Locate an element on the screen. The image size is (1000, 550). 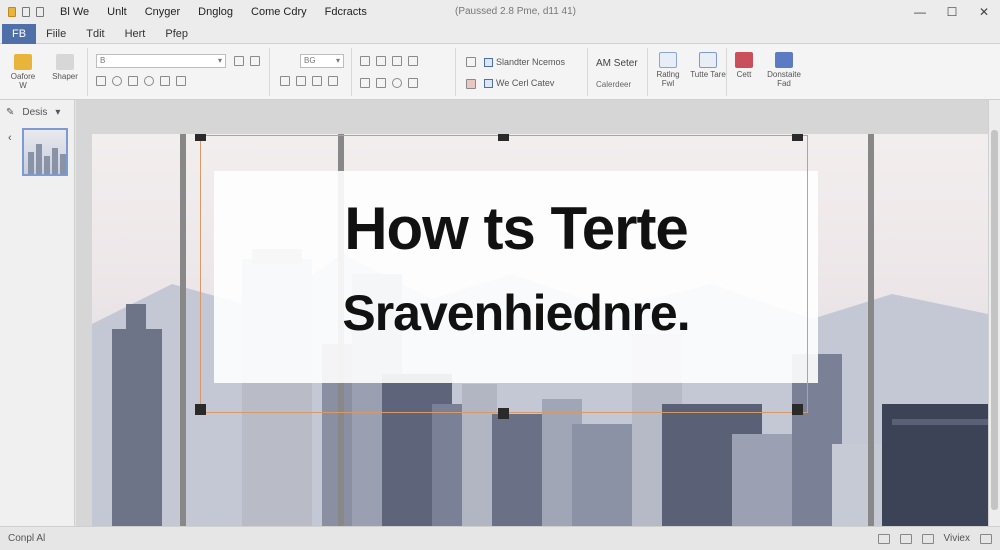
status-right: Viviex is located at coordinates (934, 538).